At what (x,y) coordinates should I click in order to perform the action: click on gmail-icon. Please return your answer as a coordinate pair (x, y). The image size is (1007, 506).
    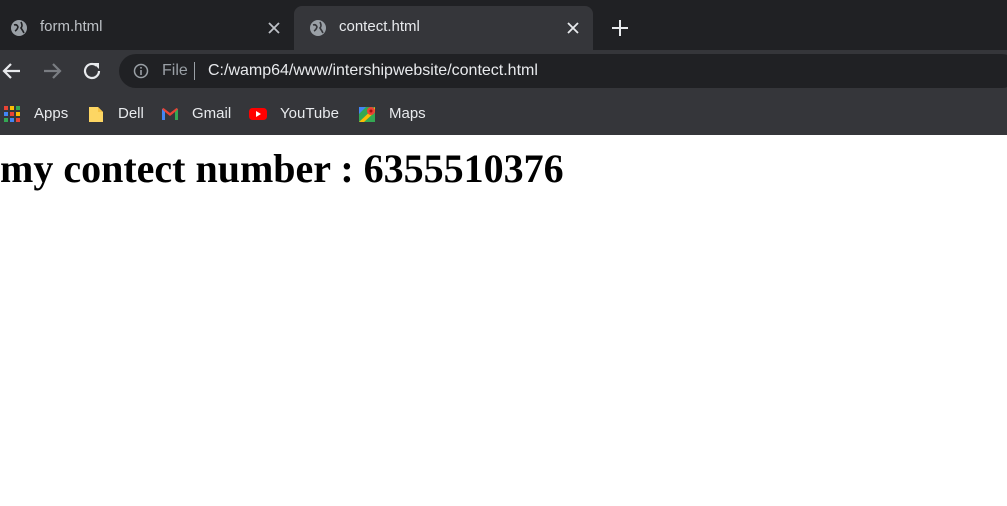
    Looking at the image, I should click on (170, 113).